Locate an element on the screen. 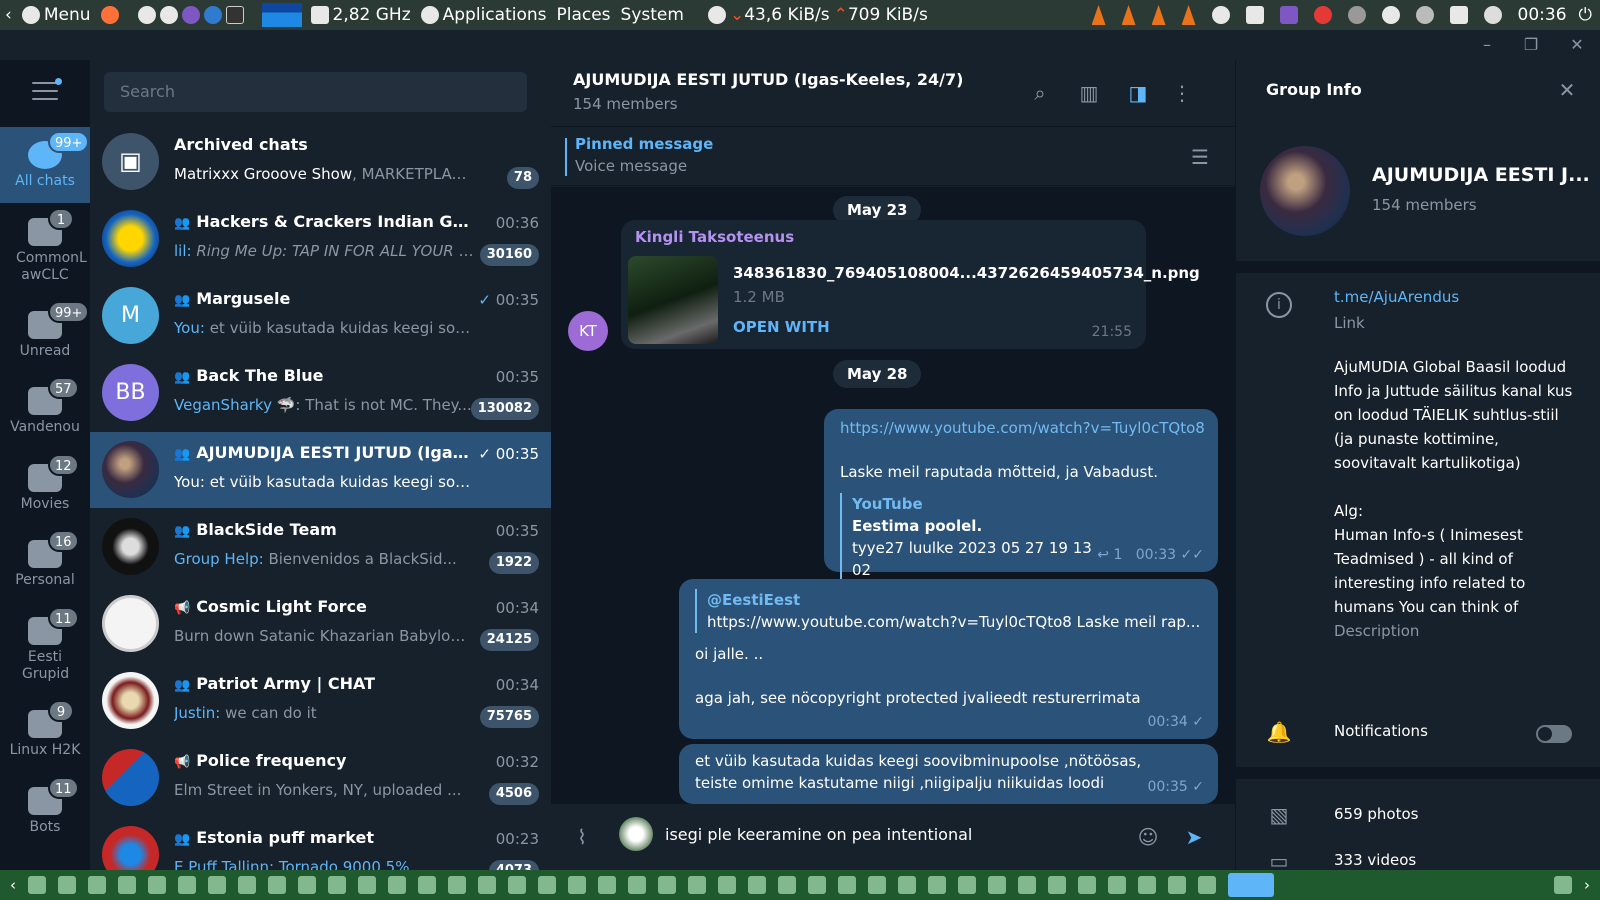  folder-bots: 11 Bots is located at coordinates (45, 811).